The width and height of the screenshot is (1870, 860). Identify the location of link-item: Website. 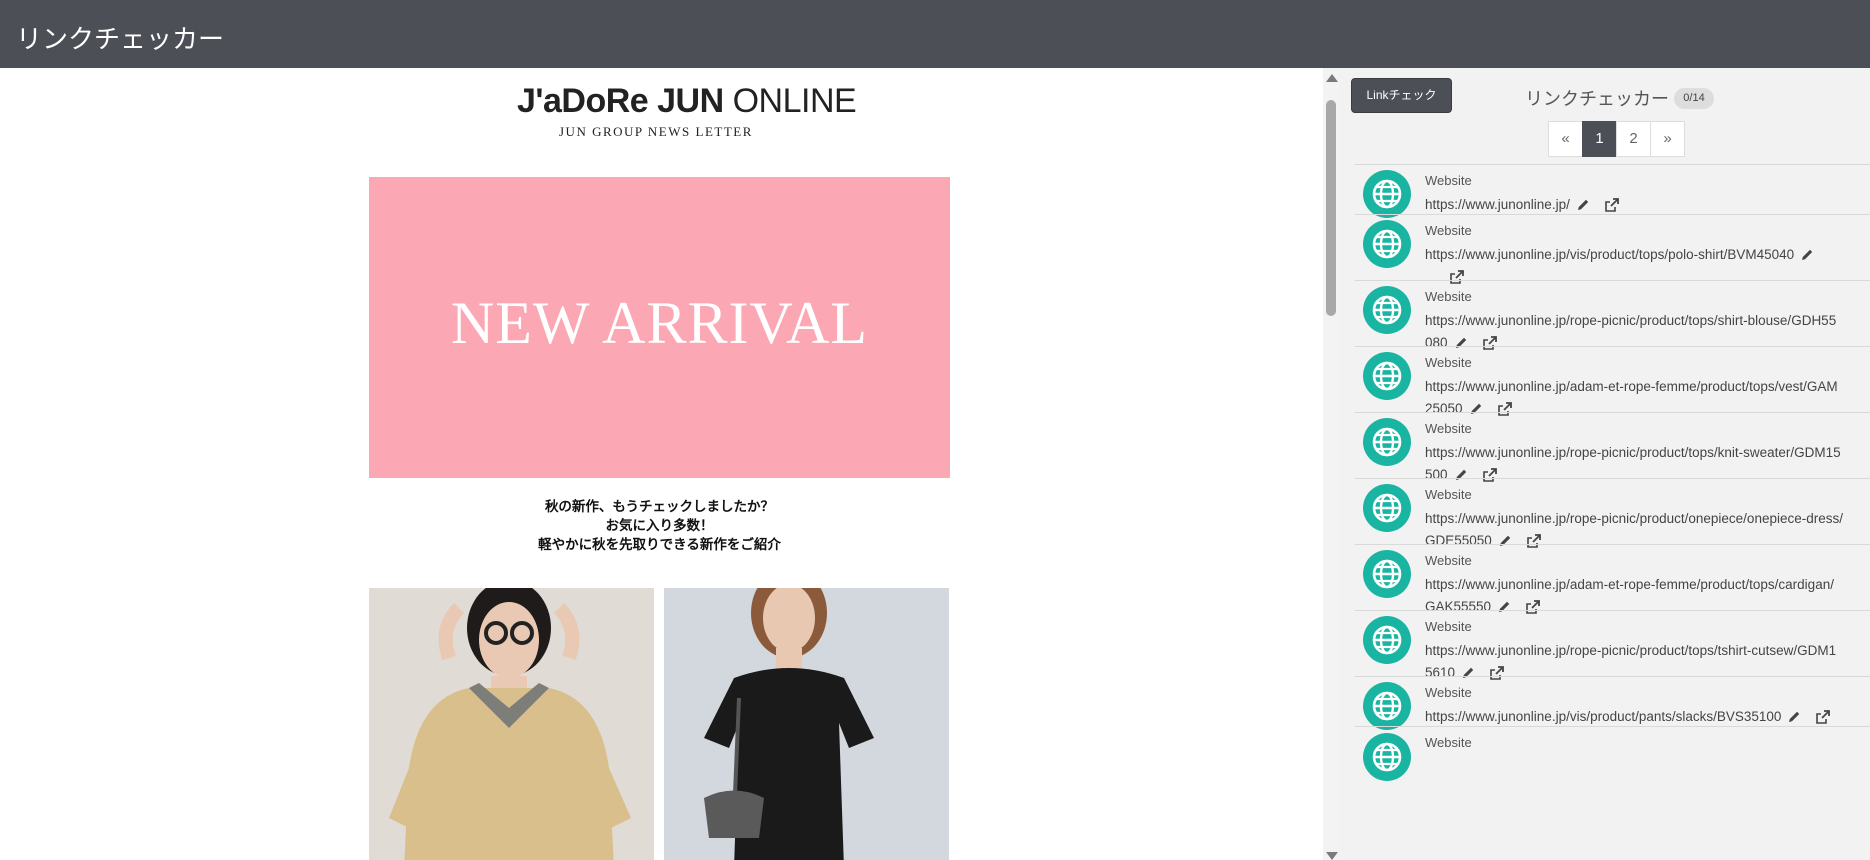
(1612, 753).